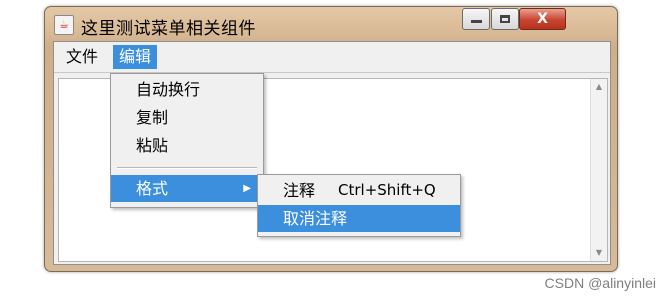 The width and height of the screenshot is (668, 303). What do you see at coordinates (331, 24) in the screenshot?
I see `title-bar: ☕ 这里测试菜单相关组件 X` at bounding box center [331, 24].